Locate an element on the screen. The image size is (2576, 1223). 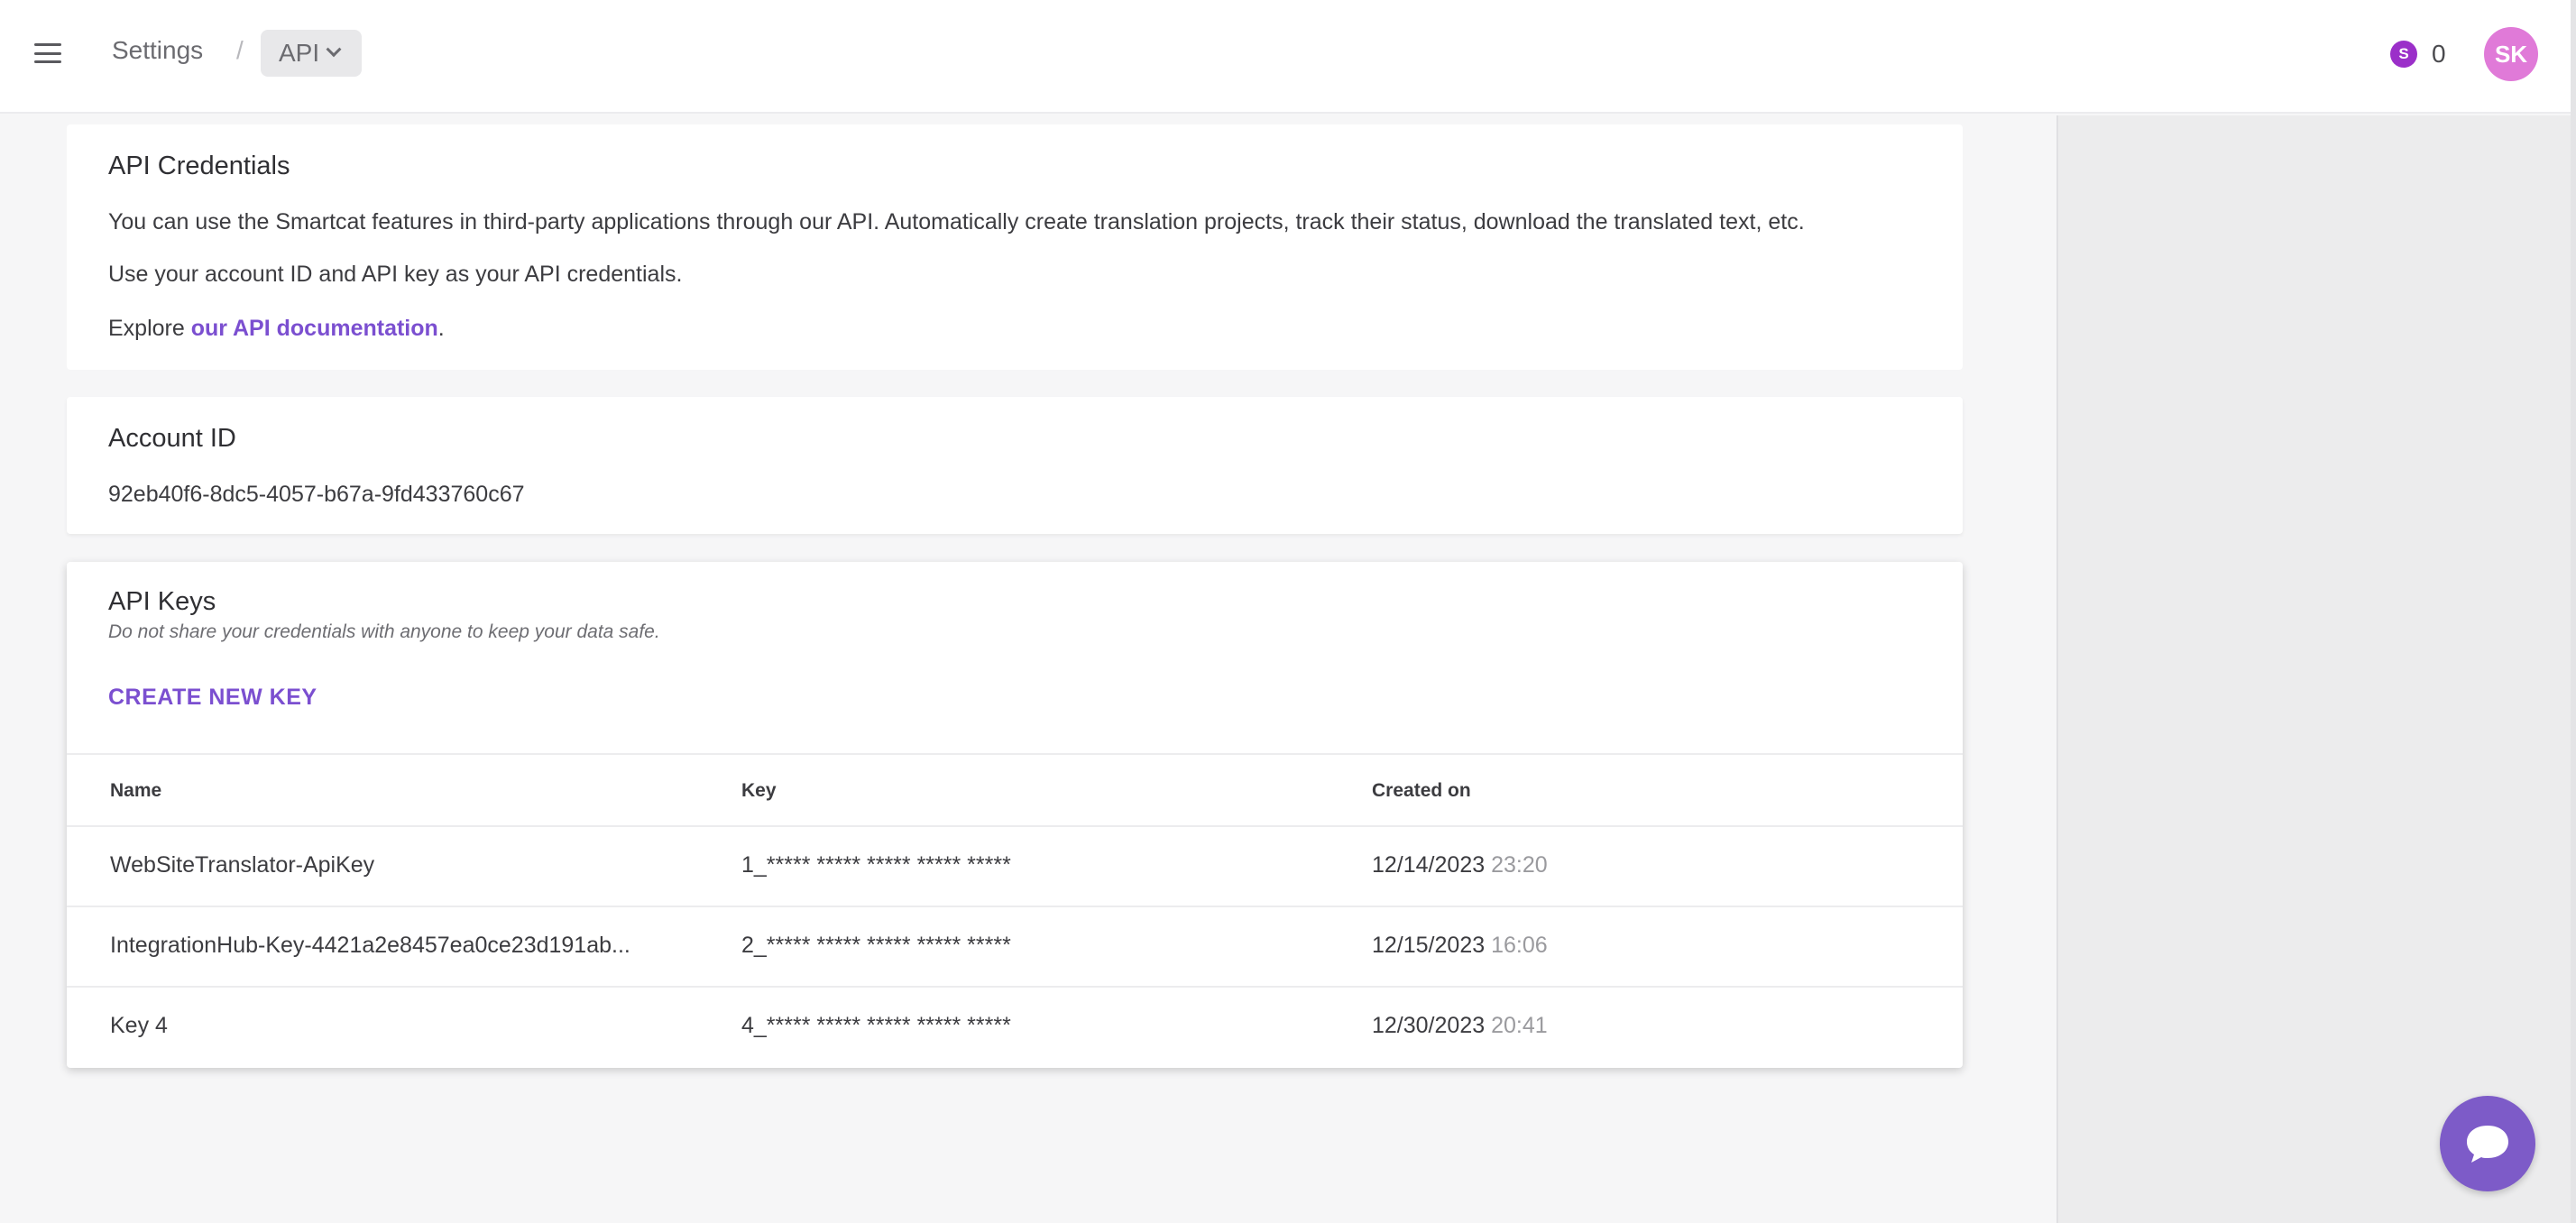
chevron-down-icon is located at coordinates (334, 49).